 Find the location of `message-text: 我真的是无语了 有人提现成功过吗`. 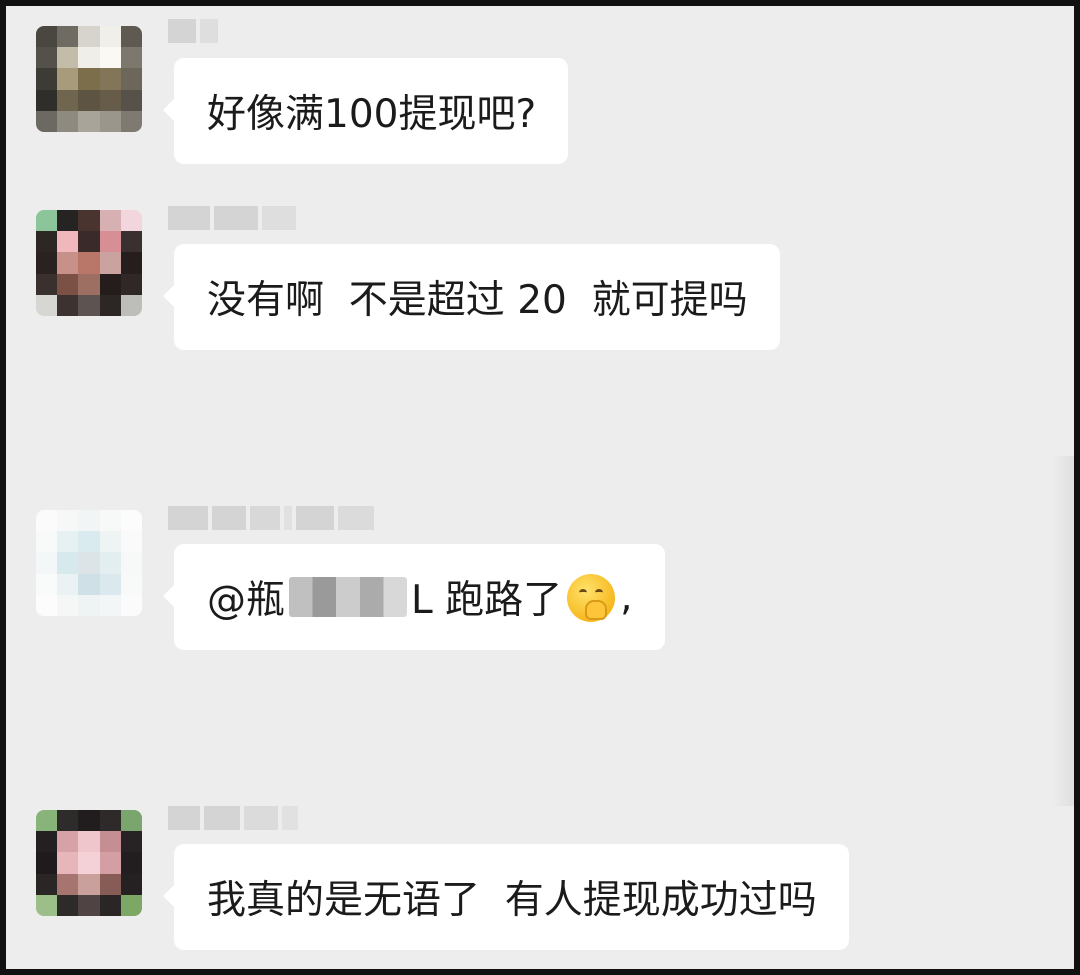

message-text: 我真的是无语了 有人提现成功过吗 is located at coordinates (512, 900).